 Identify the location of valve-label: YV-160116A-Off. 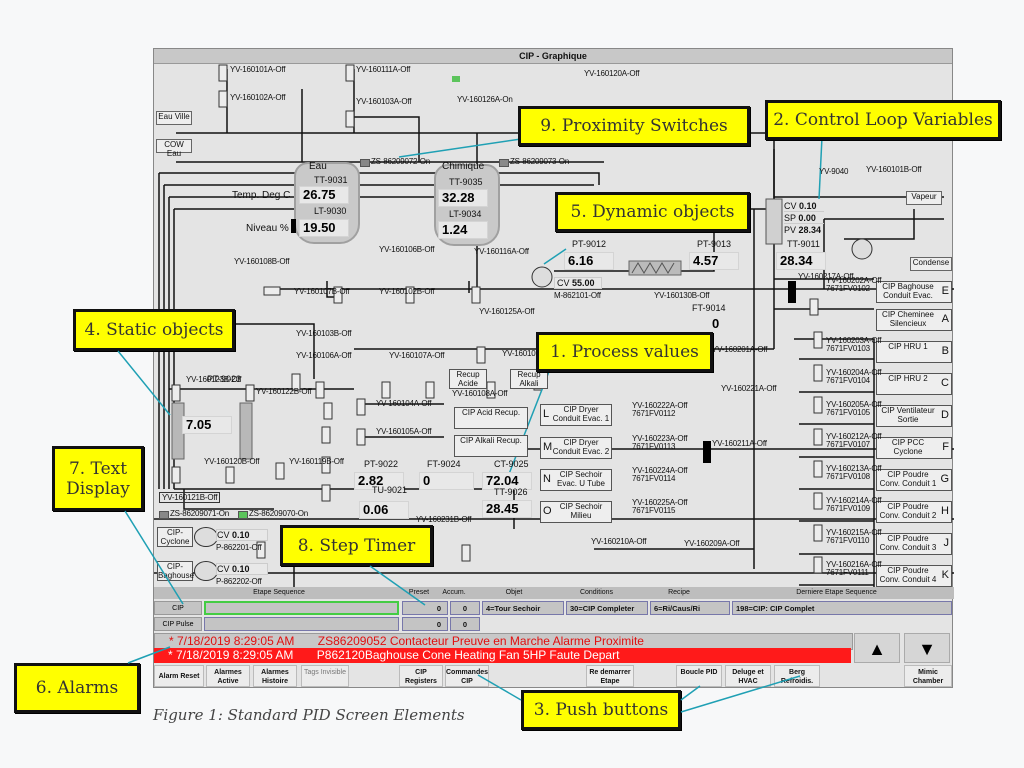
(501, 251).